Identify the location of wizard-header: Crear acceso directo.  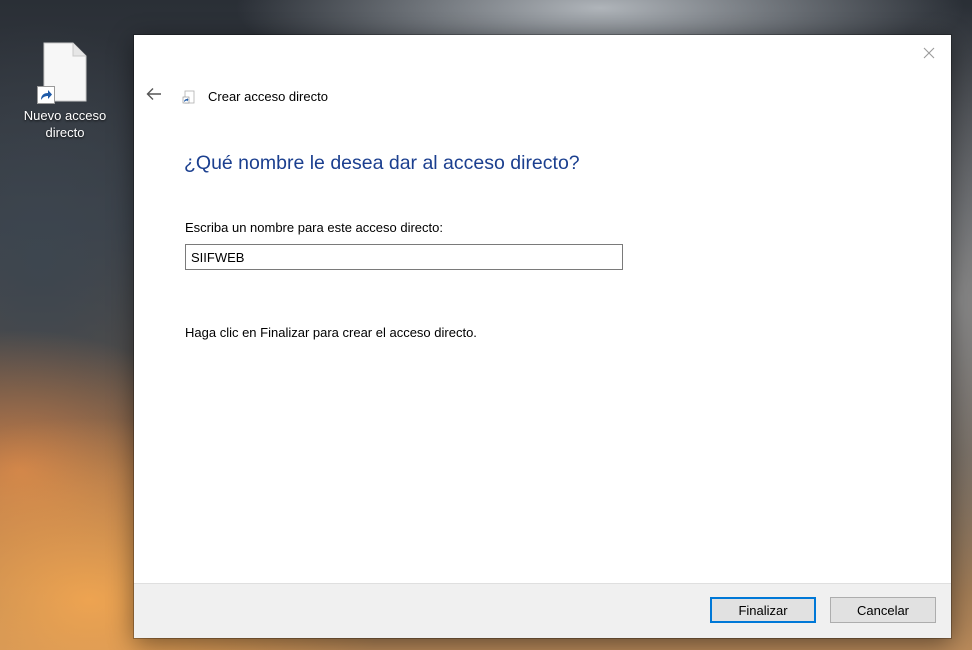
(255, 96).